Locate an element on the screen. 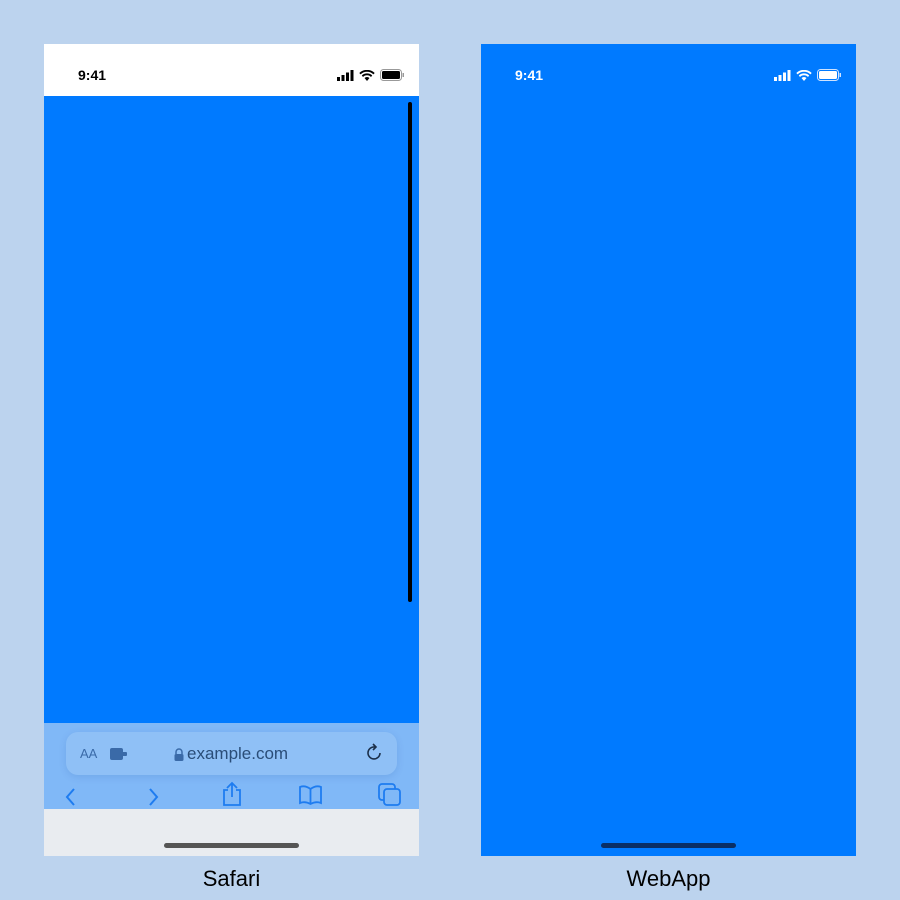 This screenshot has width=900, height=900. url-text: example.com is located at coordinates (238, 753).